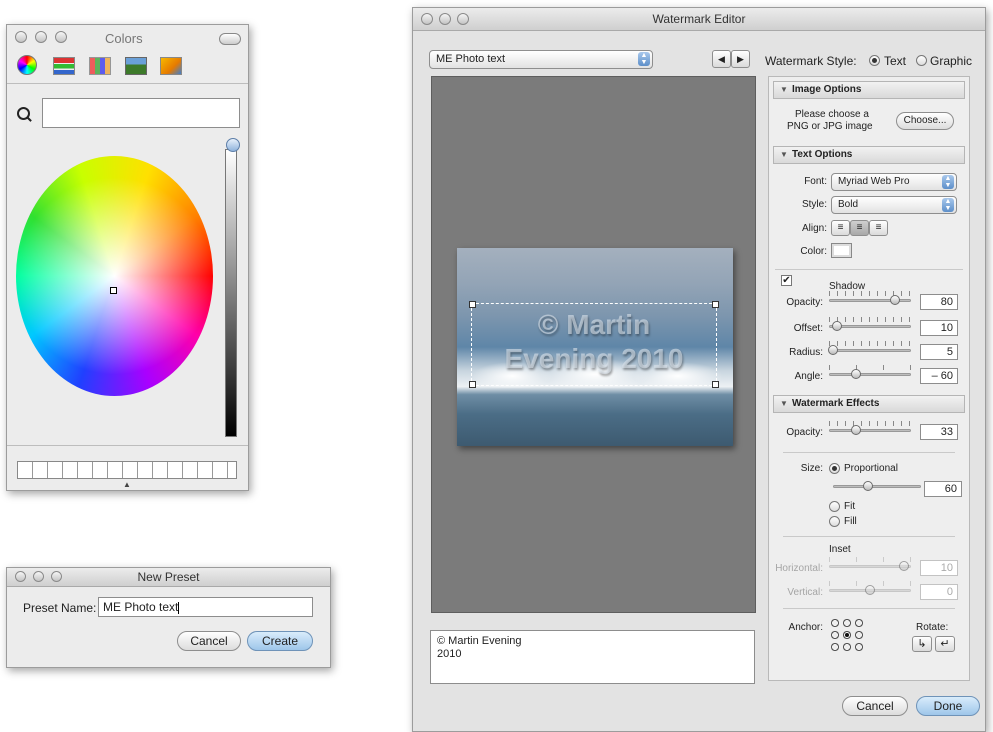 This screenshot has height=732, width=993. Describe the element at coordinates (814, 228) in the screenshot. I see `align-label: Align:` at that location.